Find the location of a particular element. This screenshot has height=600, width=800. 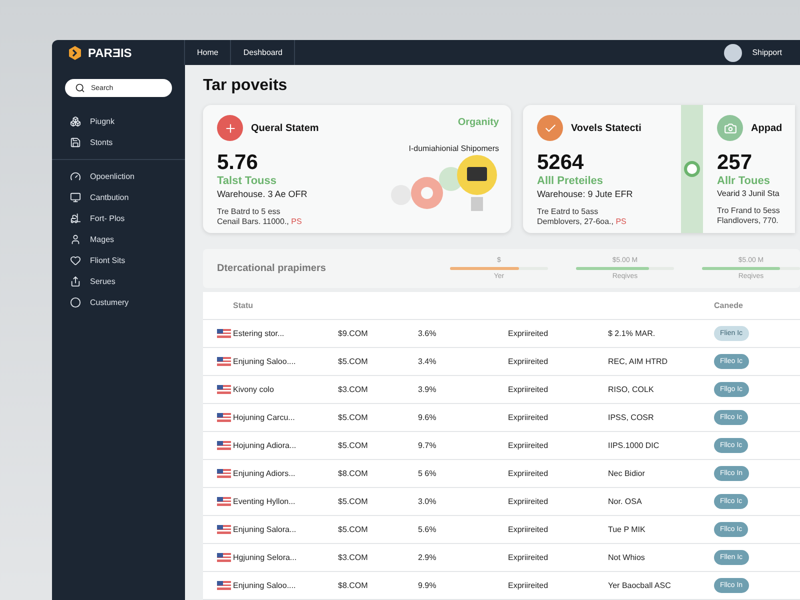

column-header: Canede is located at coordinates (729, 305).